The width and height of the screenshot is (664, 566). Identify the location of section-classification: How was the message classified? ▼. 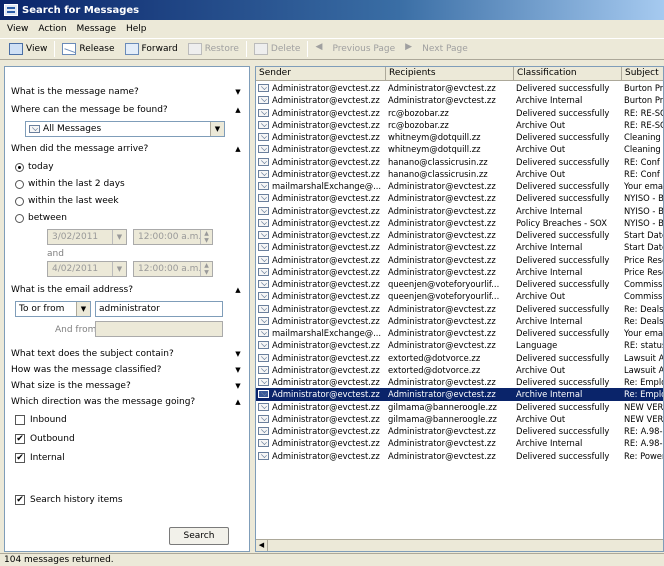
(127, 370).